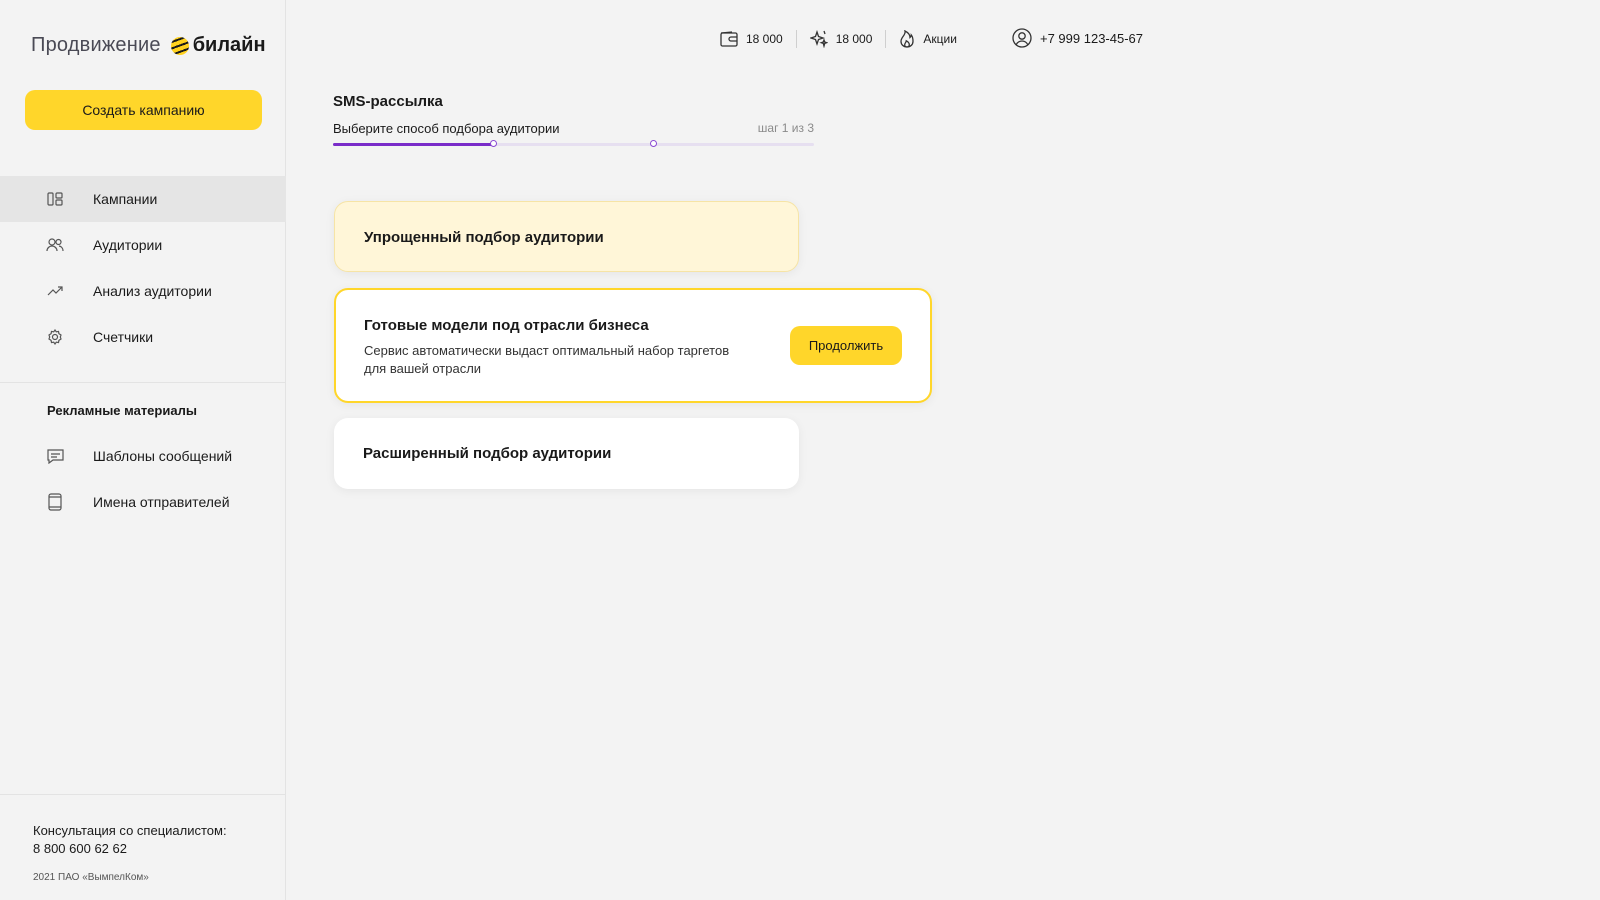  Describe the element at coordinates (818, 39) in the screenshot. I see `sparkle-icon` at that location.